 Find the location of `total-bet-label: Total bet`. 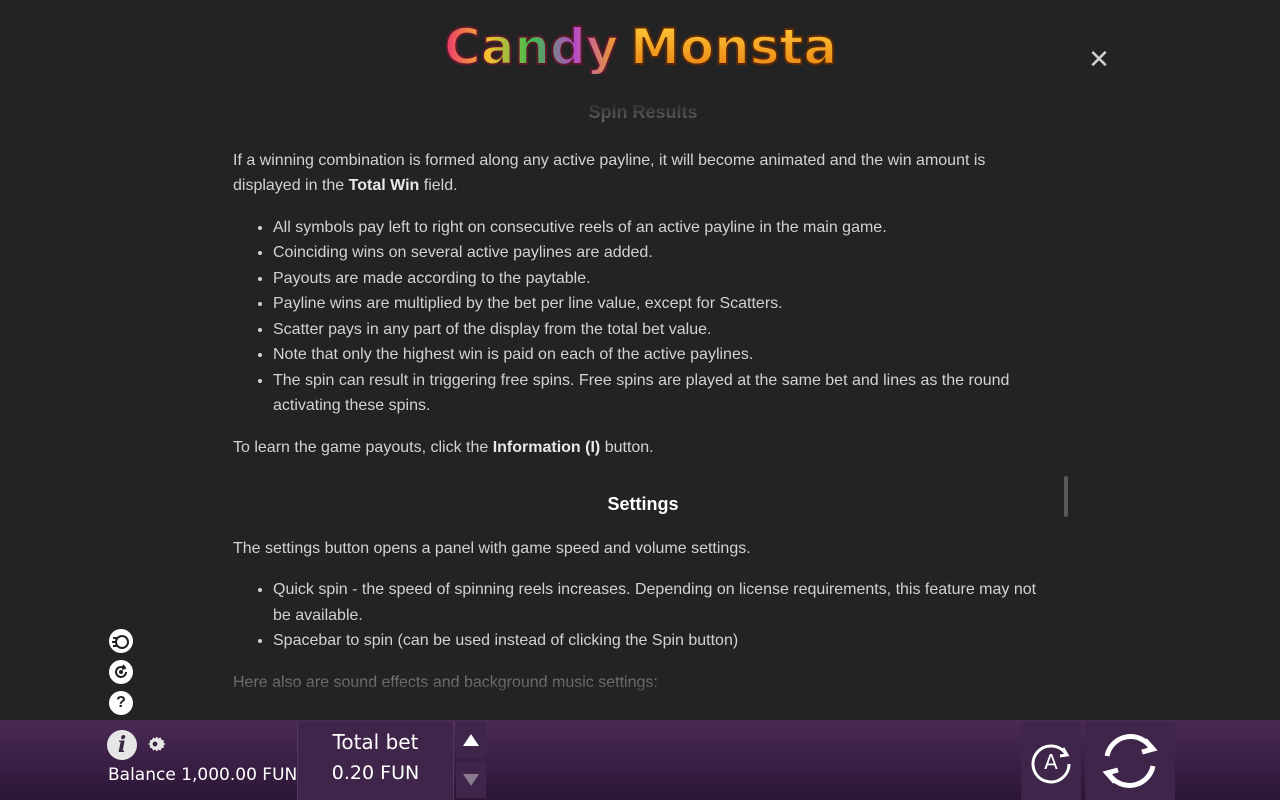

total-bet-label: Total bet is located at coordinates (375, 742).